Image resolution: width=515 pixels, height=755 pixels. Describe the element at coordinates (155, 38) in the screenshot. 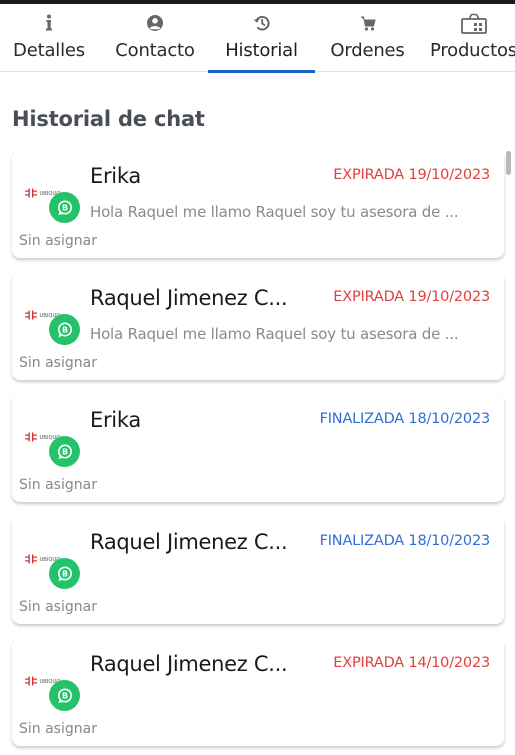

I see `tab-contacto: Contacto` at that location.